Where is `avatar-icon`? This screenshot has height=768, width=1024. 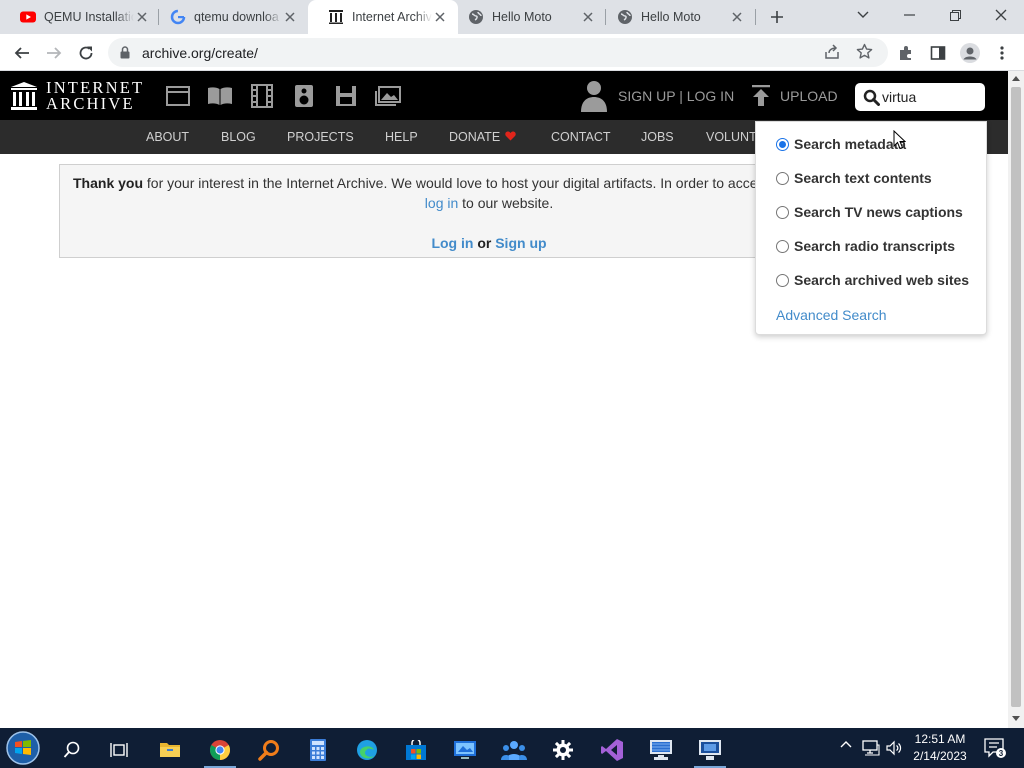 avatar-icon is located at coordinates (970, 53).